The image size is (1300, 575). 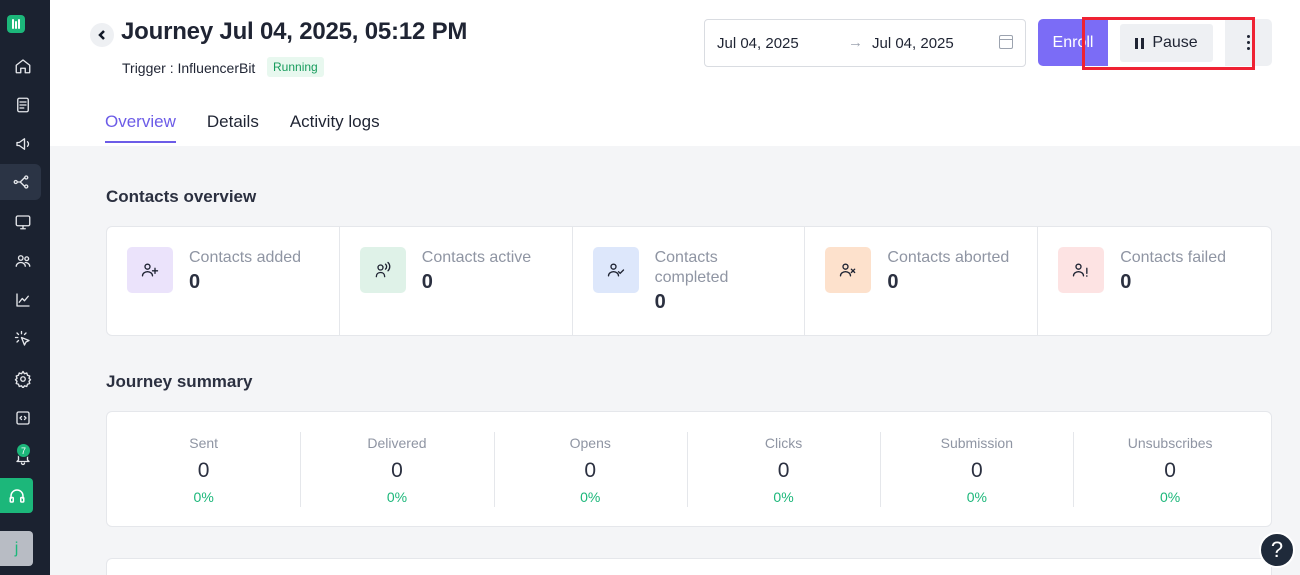 I want to click on monitor-icon, so click(x=23, y=222).